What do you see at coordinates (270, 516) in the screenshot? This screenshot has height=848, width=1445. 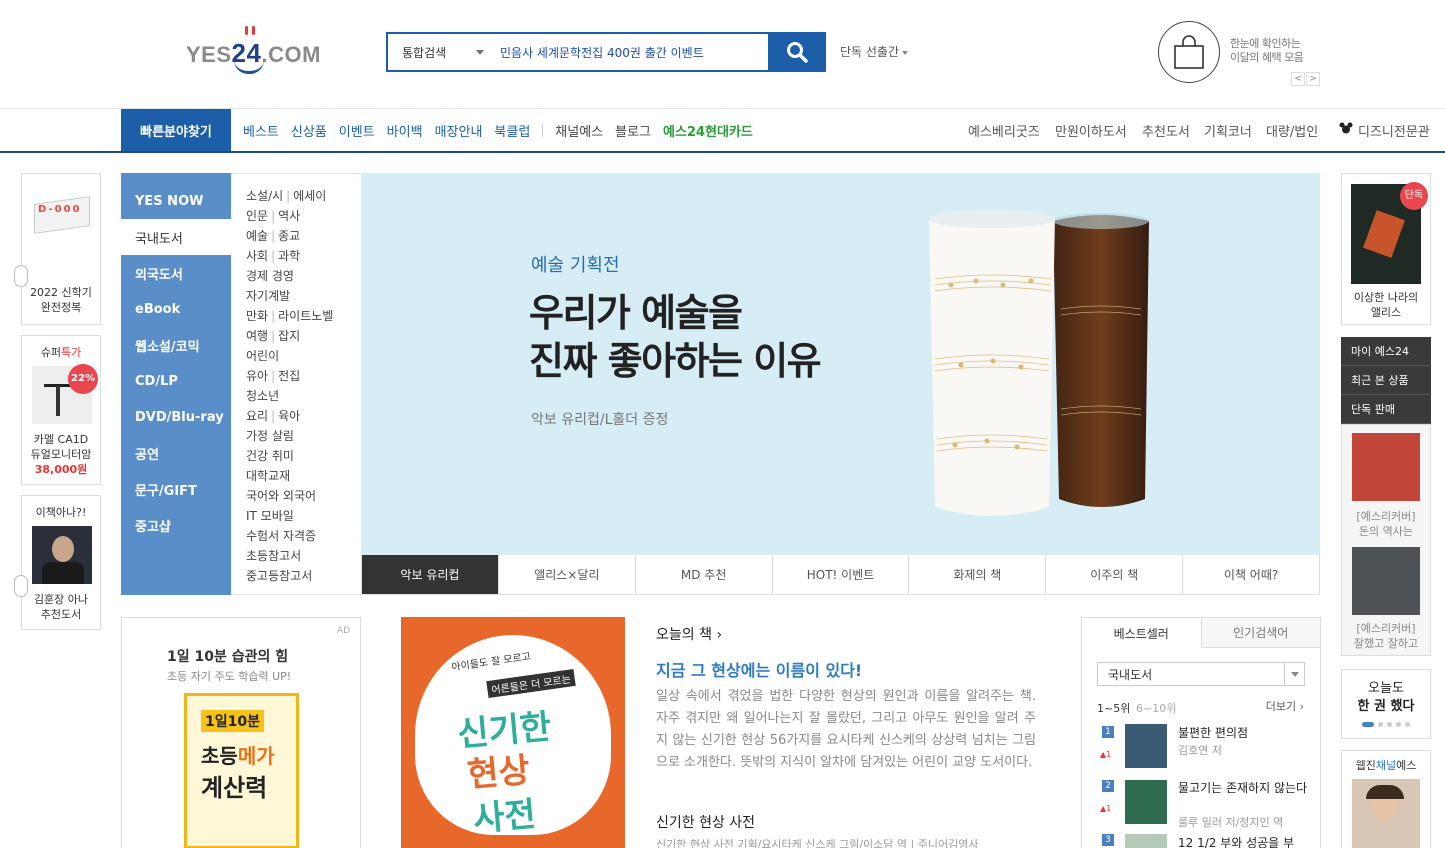 I see `subcategory-it-mobile: IT 모바일` at bounding box center [270, 516].